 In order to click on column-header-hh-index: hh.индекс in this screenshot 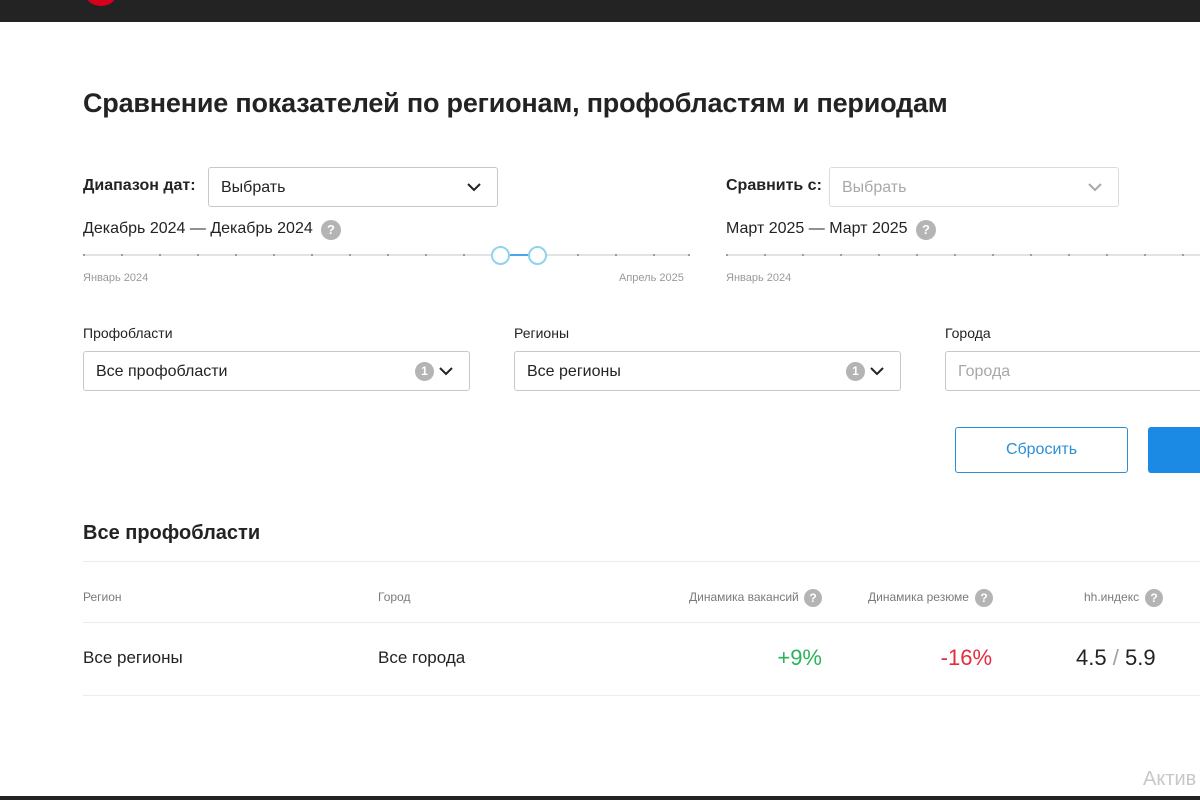, I will do `click(1112, 597)`.